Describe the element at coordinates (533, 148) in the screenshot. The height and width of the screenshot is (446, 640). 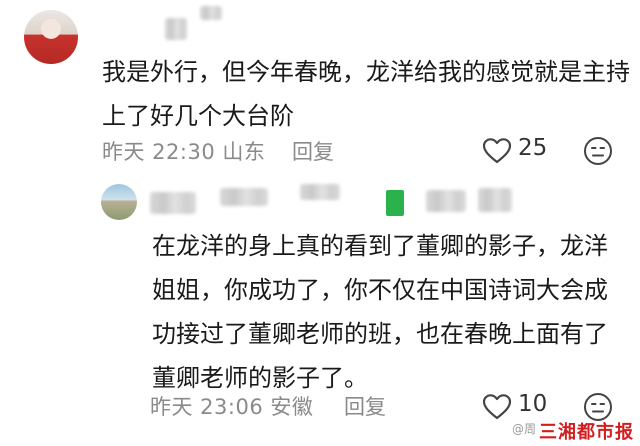
I see `comment-like-count: 25` at that location.